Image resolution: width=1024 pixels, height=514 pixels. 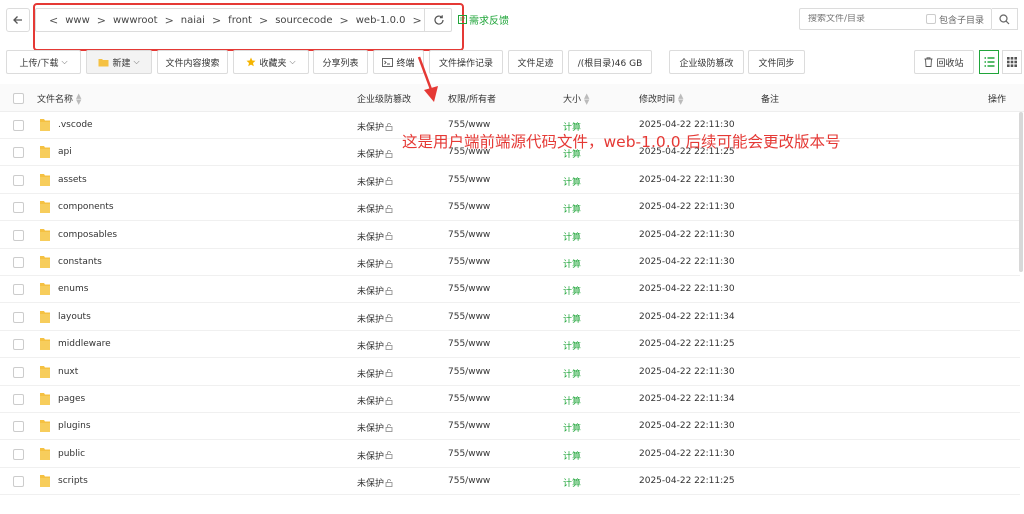 I want to click on back-button, so click(x=18, y=20).